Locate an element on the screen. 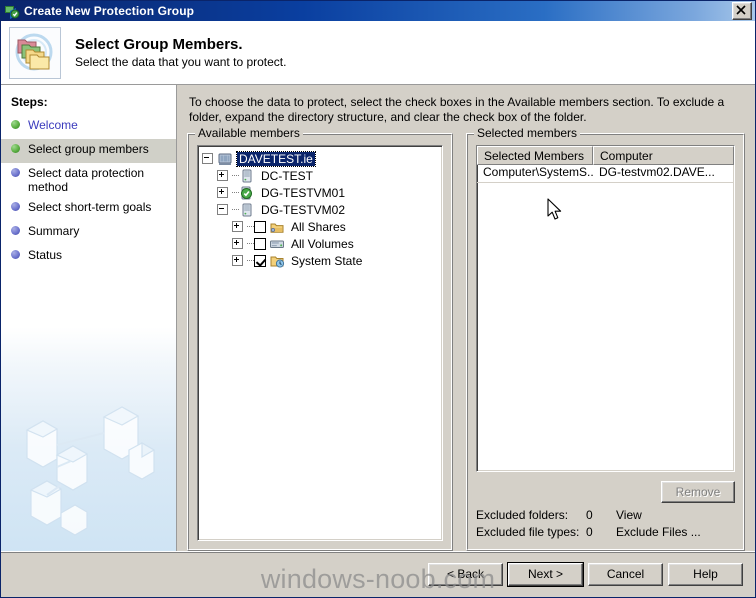 This screenshot has width=756, height=598. excluded-folders-count: 0 is located at coordinates (589, 515).